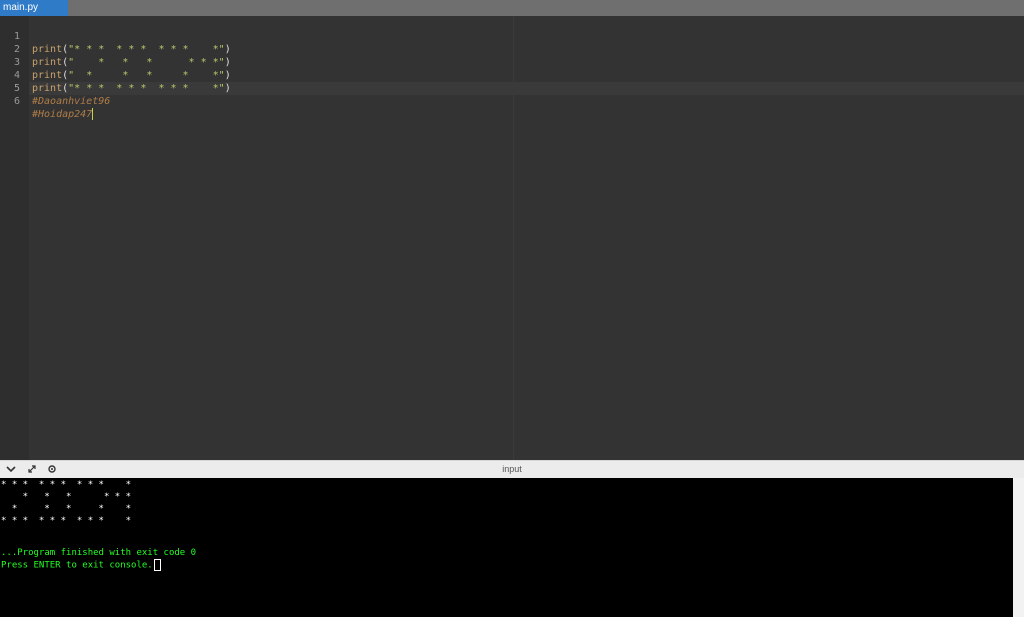  Describe the element at coordinates (512, 101) in the screenshot. I see `code-line: 6 #Hoidap247` at that location.